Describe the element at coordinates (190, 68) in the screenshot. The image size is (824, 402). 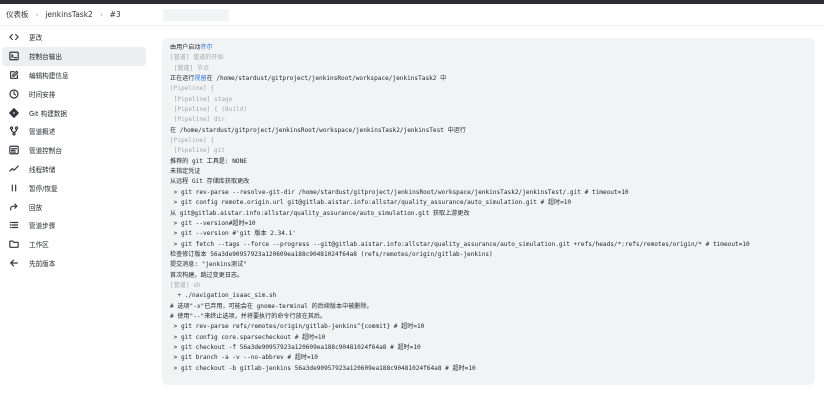
I see `console-line: [管道] 节点` at that location.